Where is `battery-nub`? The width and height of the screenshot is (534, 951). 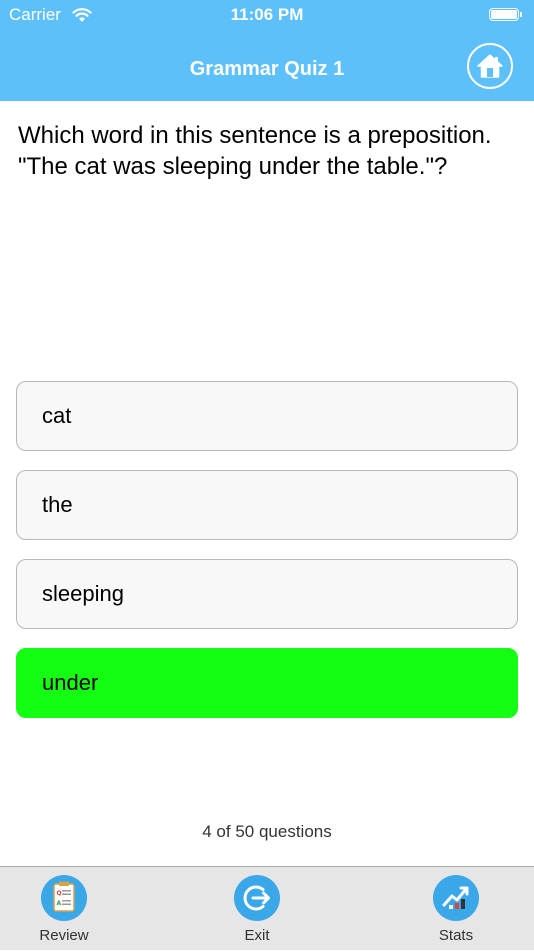
battery-nub is located at coordinates (521, 14).